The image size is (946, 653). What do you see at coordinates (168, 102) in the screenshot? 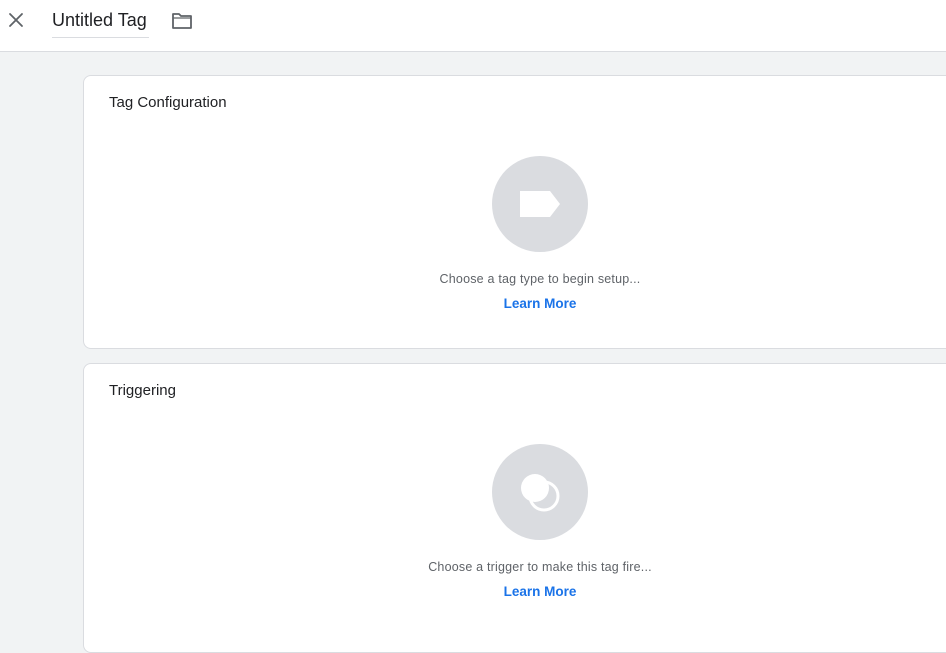
I see `tag-configuration-title: Tag Configuration` at bounding box center [168, 102].